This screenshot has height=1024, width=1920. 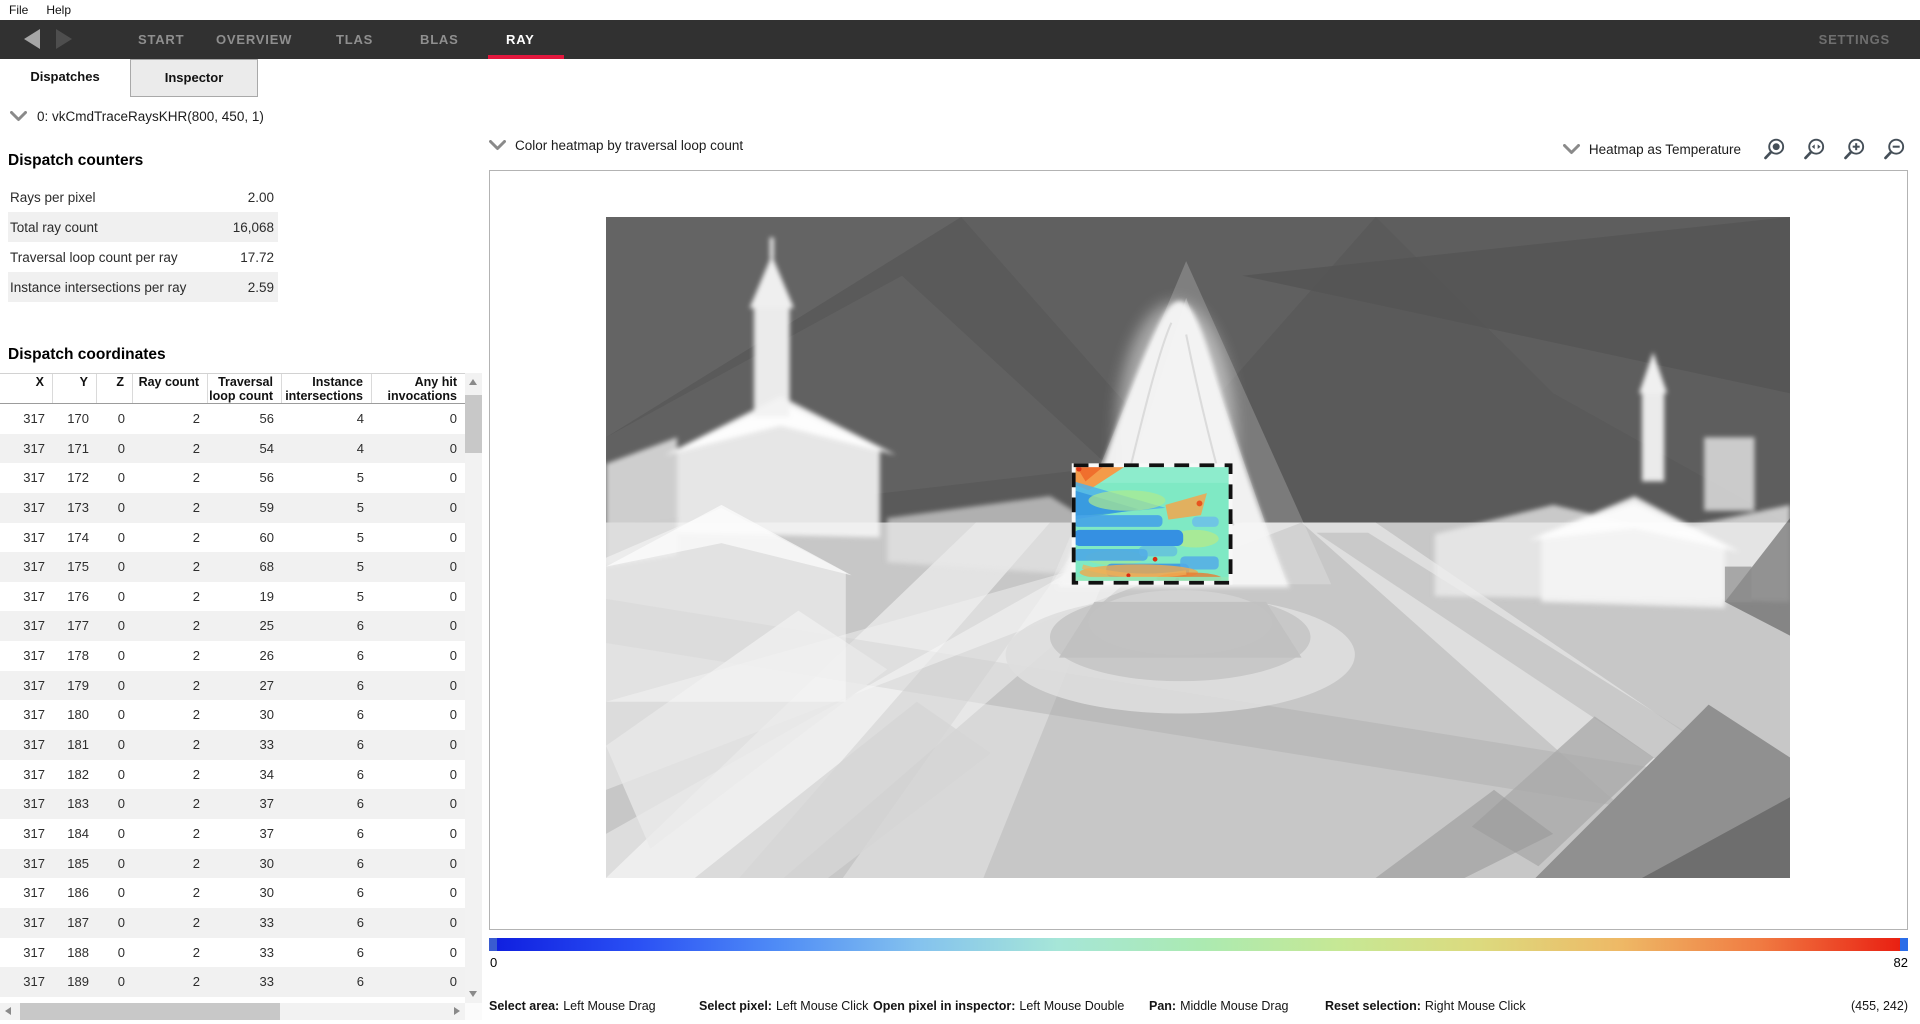 I want to click on table-horizontal-scrollbar, so click(x=232, y=1011).